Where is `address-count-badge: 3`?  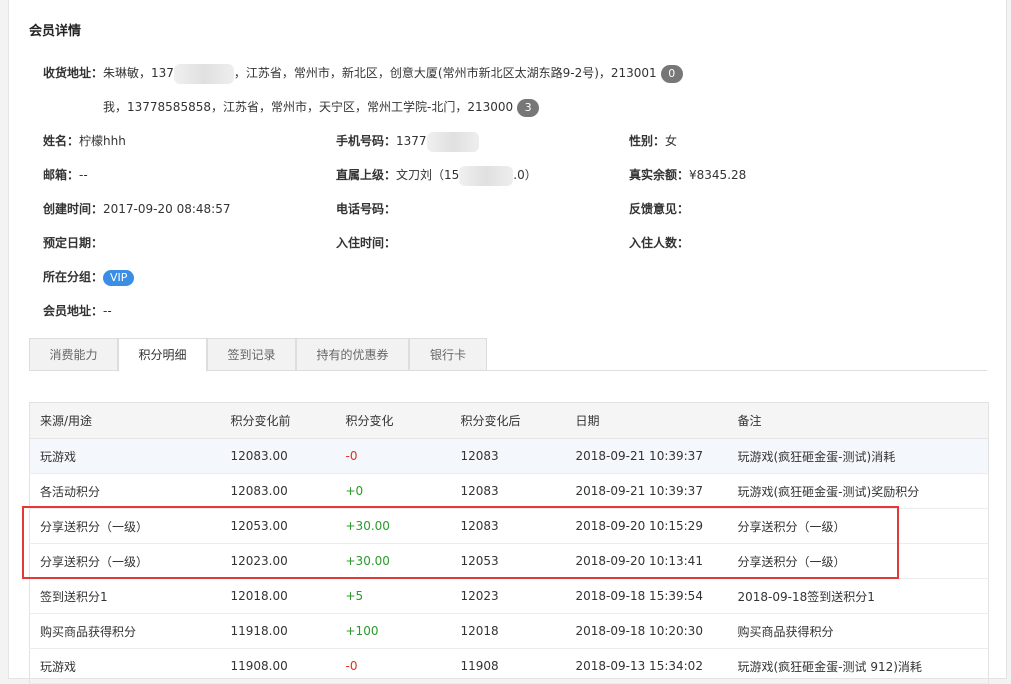 address-count-badge: 3 is located at coordinates (528, 107).